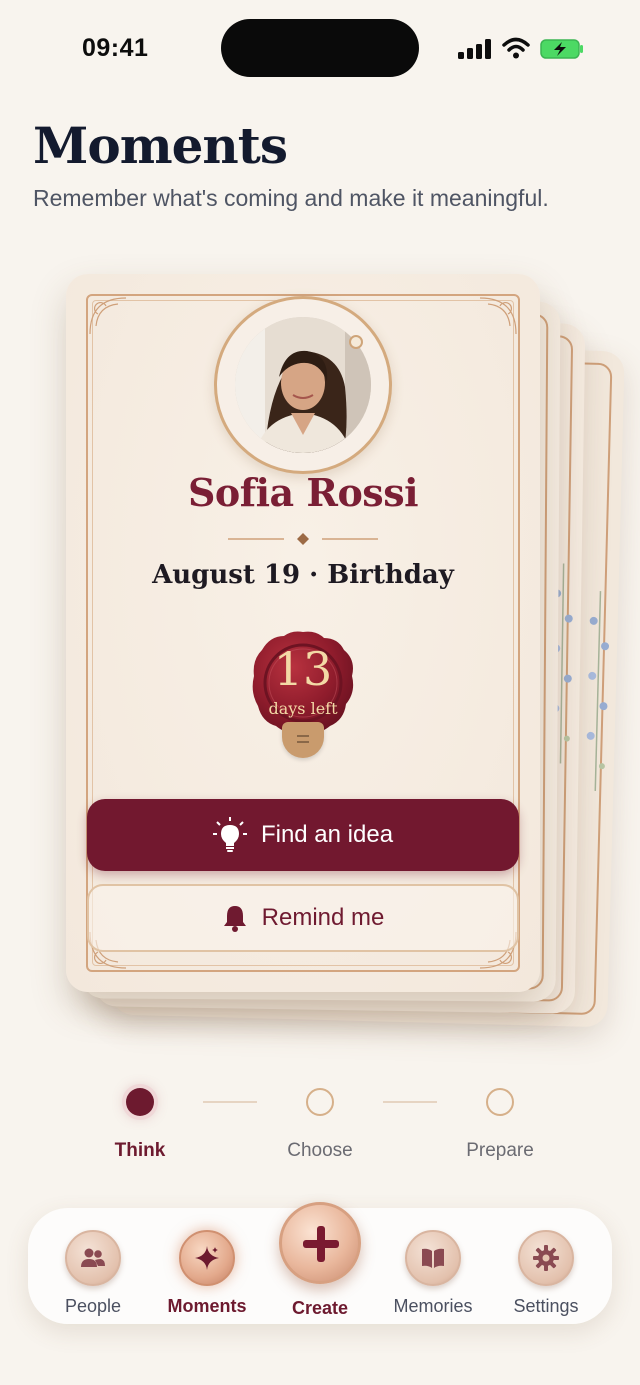 This screenshot has width=640, height=1385. I want to click on tab-people: People, so click(93, 1266).